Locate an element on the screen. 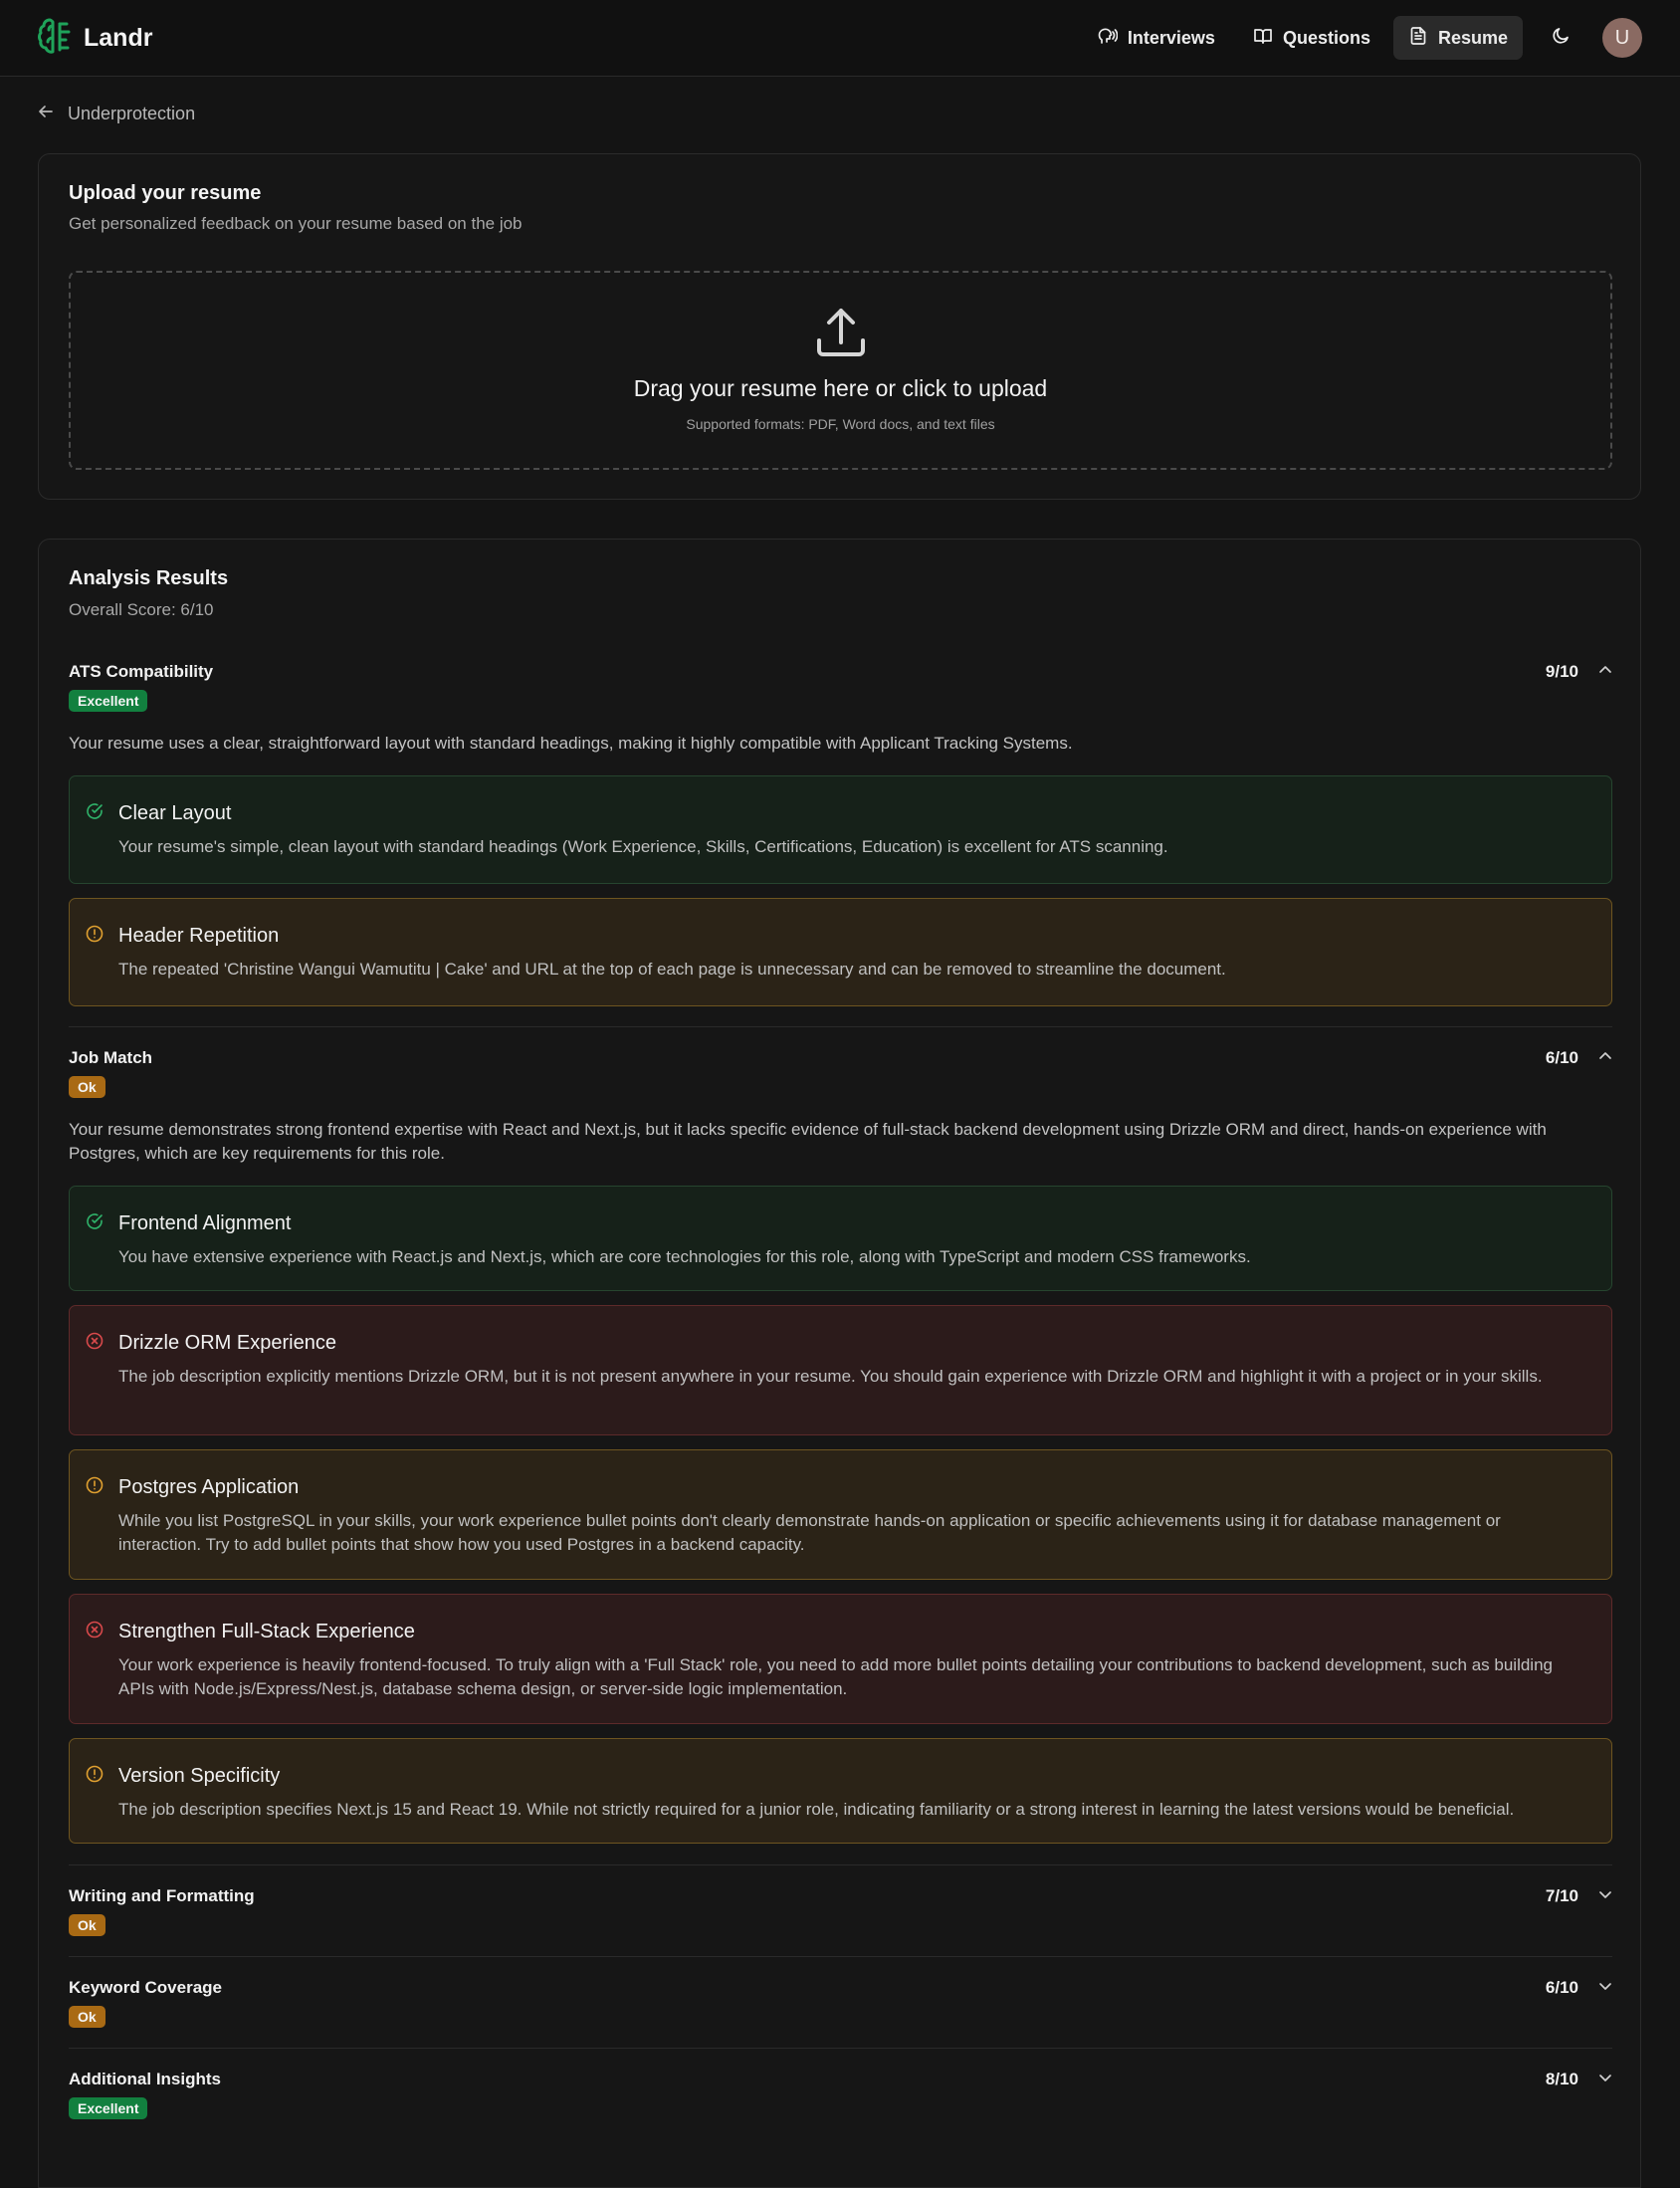 This screenshot has width=1680, height=2188. section-header: Keyword Coverage Ok 6/10 is located at coordinates (840, 2003).